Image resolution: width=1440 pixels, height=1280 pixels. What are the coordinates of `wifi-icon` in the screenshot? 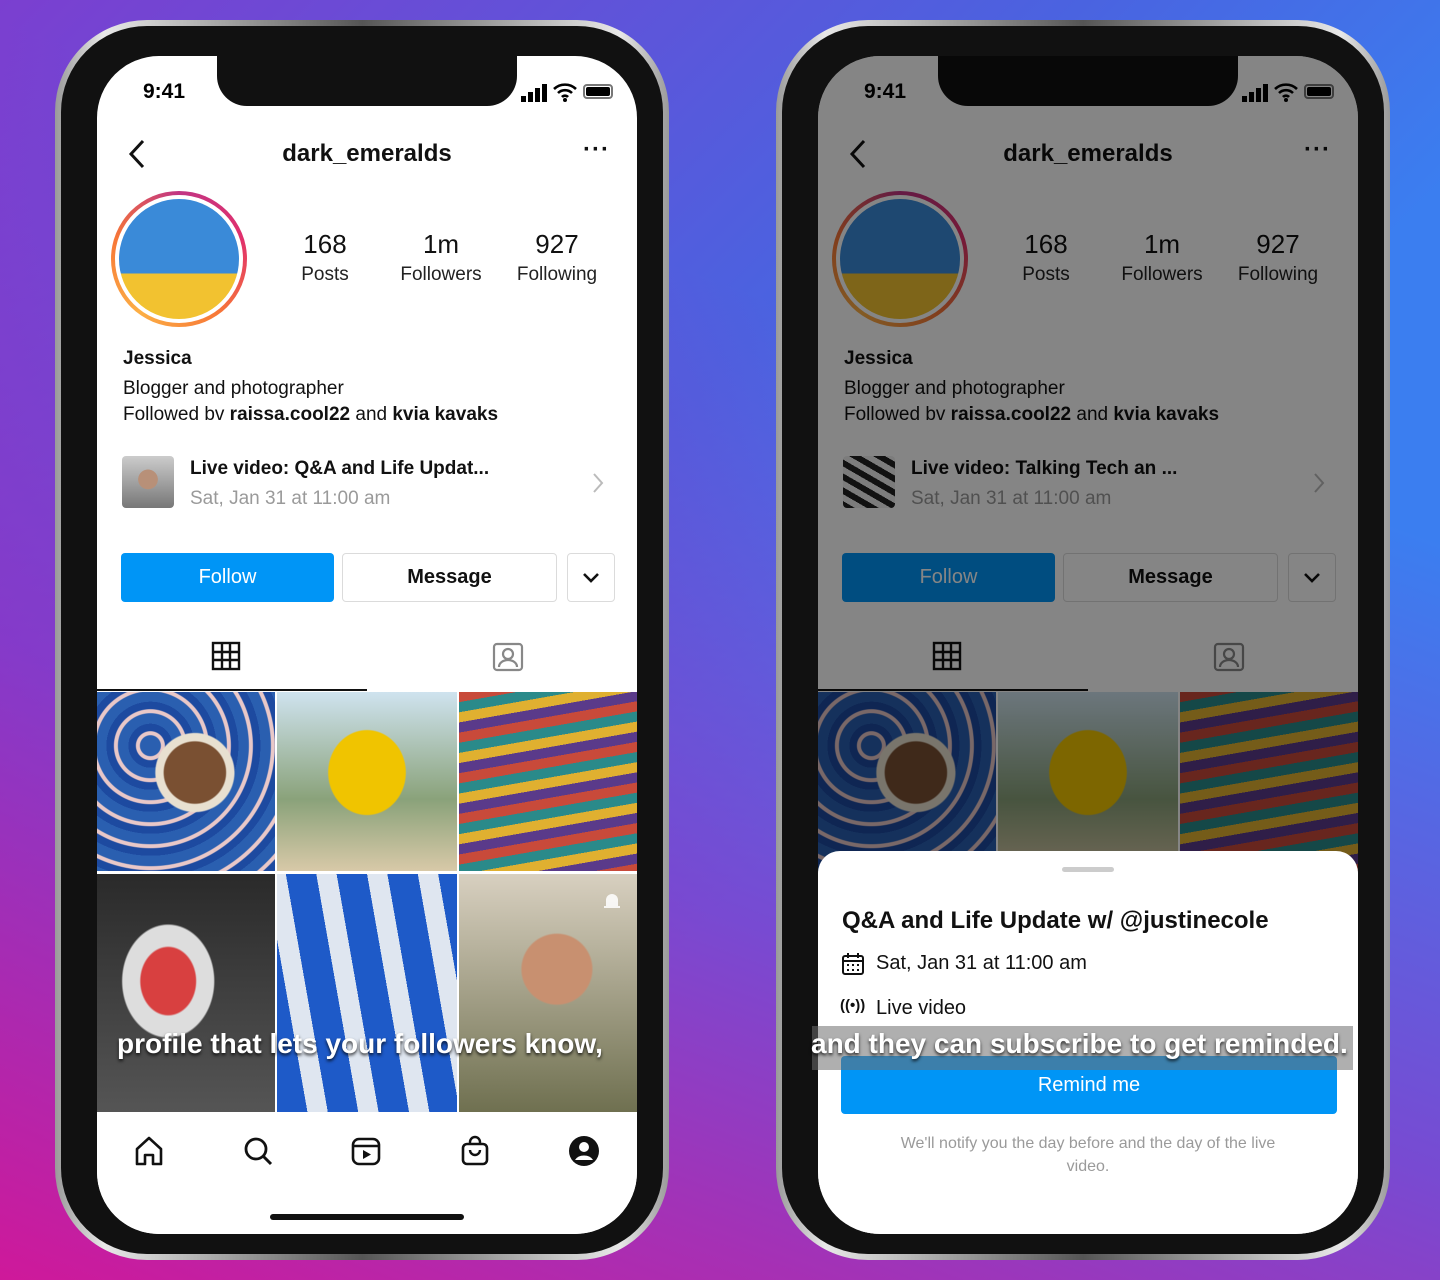 It's located at (565, 92).